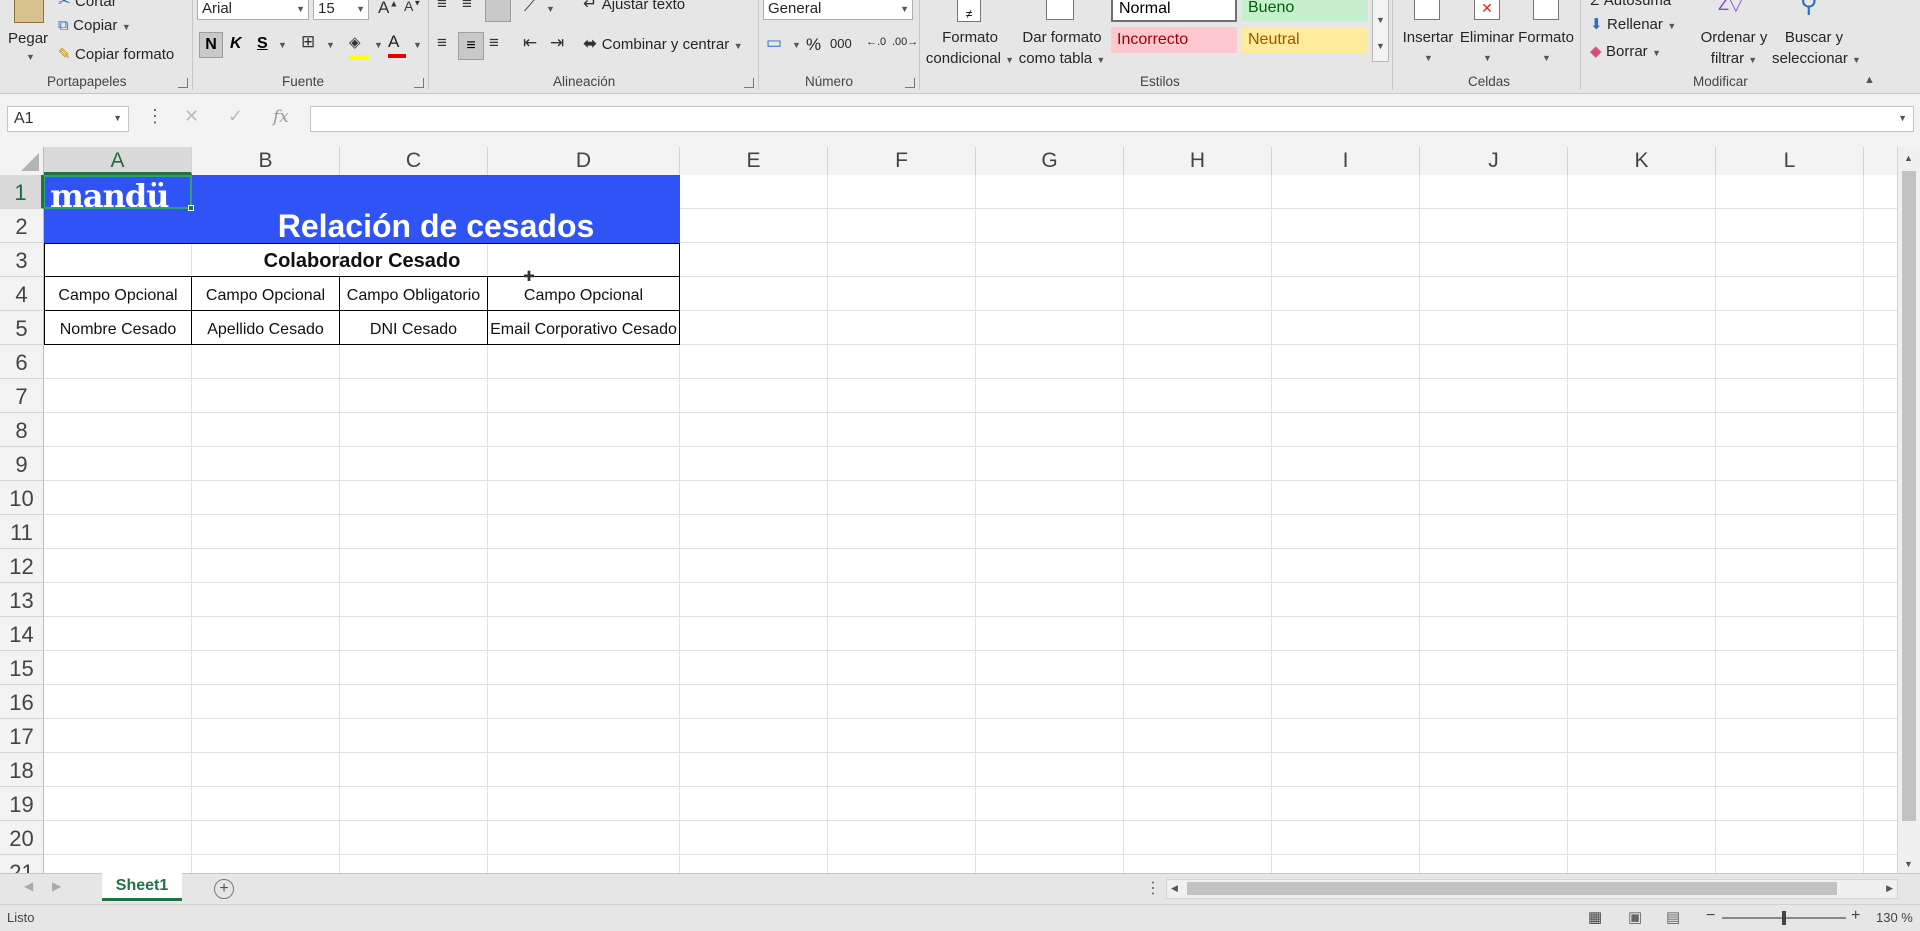 This screenshot has height=931, width=1920. I want to click on enter-icon: ✓, so click(235, 116).